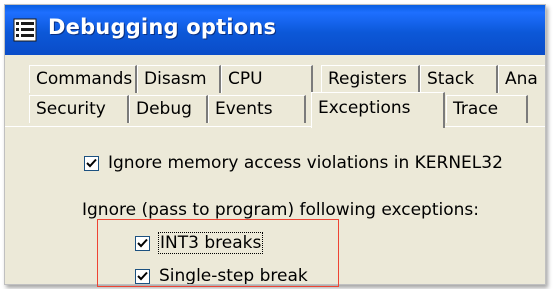 The height and width of the screenshot is (289, 553). I want to click on tab-events: Events, so click(257, 109).